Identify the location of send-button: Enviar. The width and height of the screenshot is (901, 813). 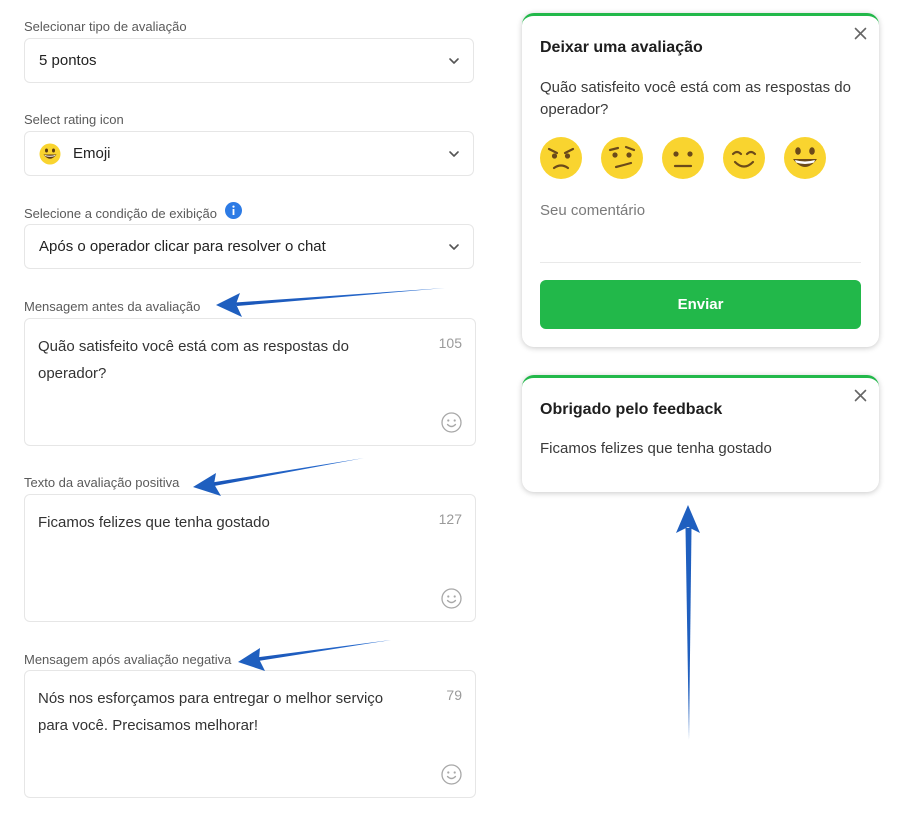
(700, 304).